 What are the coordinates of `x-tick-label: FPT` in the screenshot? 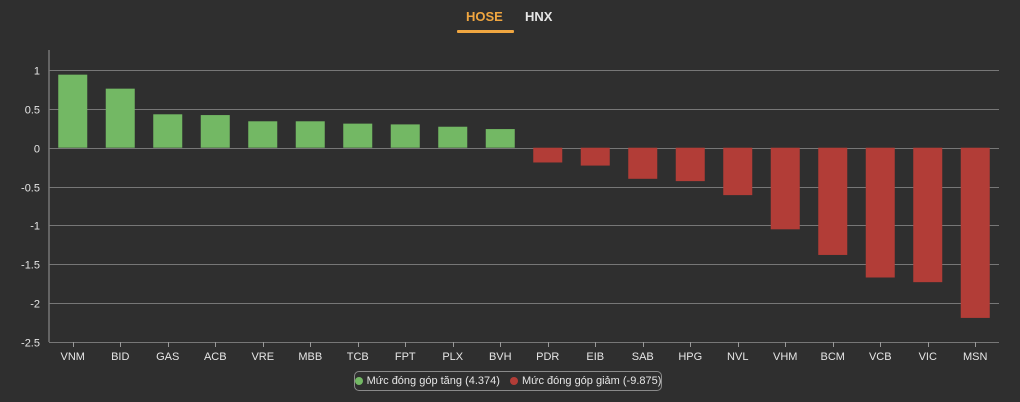 It's located at (405, 357).